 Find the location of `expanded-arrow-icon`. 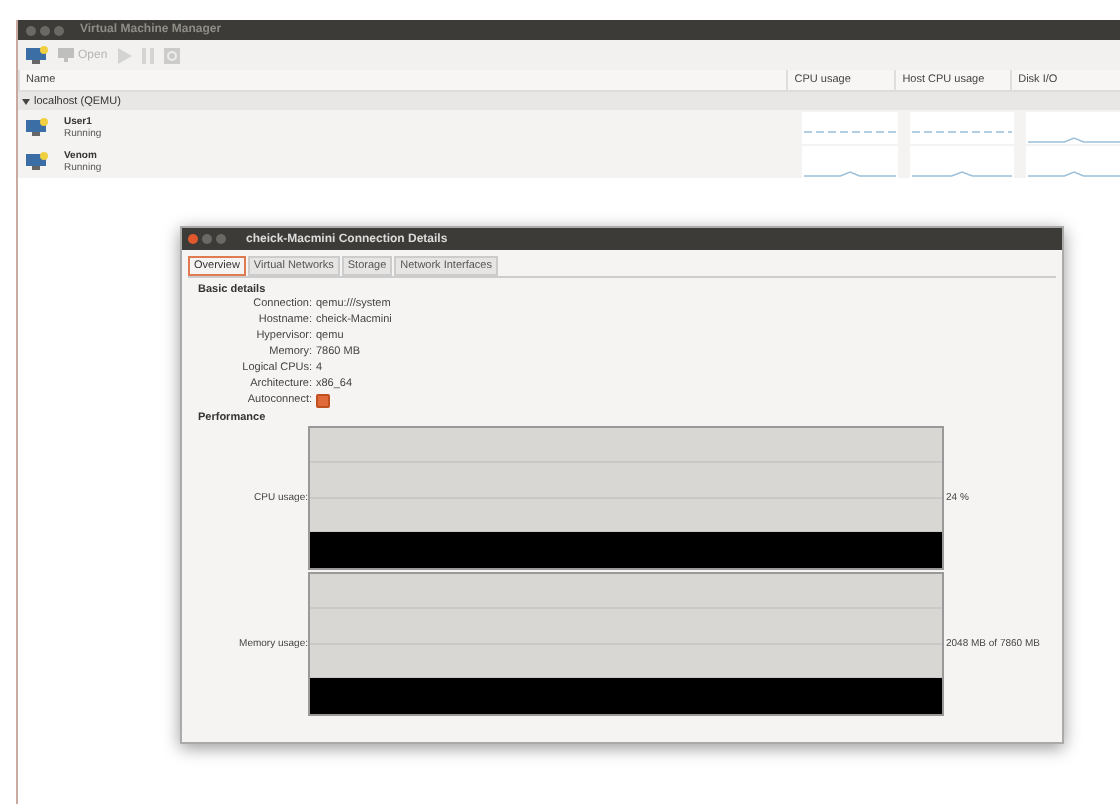

expanded-arrow-icon is located at coordinates (26, 101).